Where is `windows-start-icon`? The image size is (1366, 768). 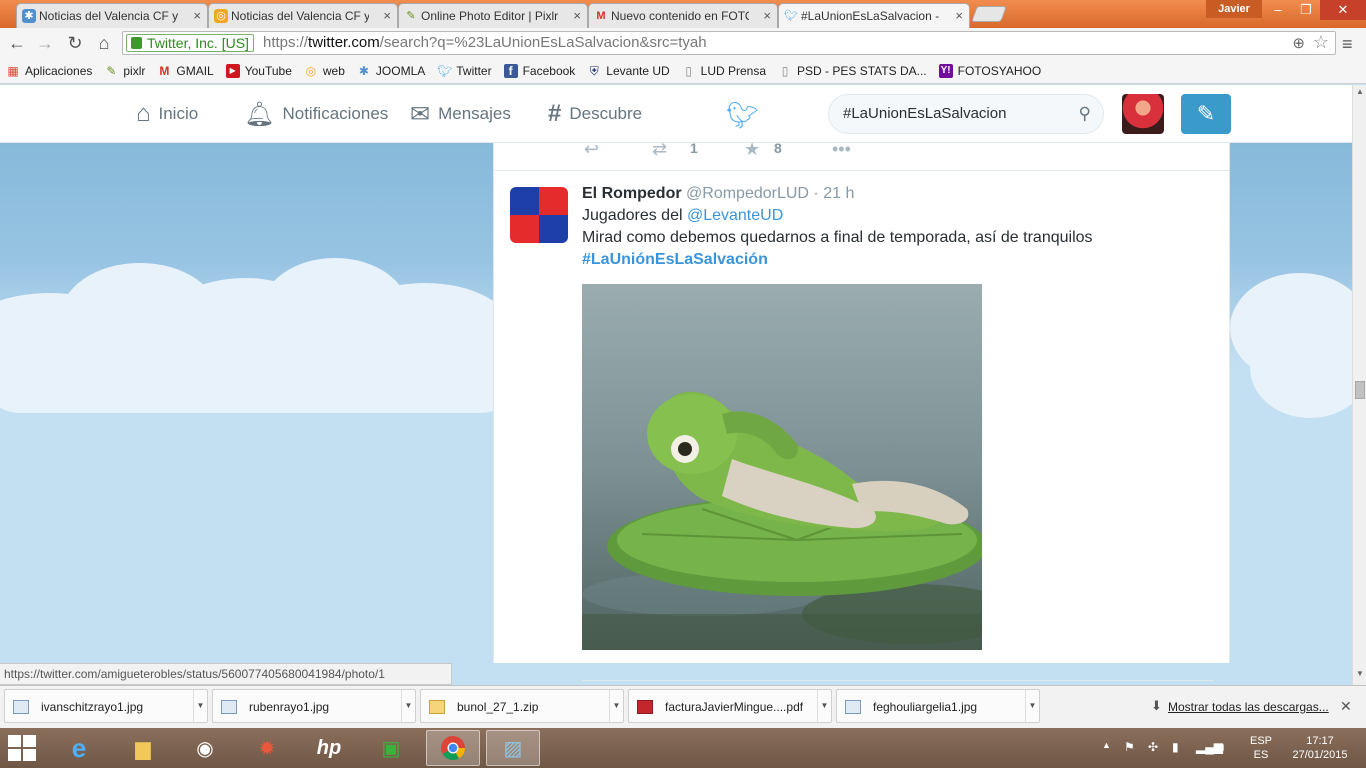
windows-start-icon is located at coordinates (22, 748).